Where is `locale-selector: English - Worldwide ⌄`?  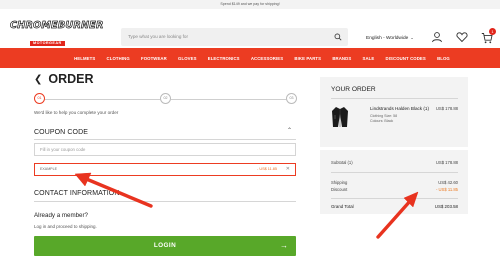
locale-selector: English - Worldwide ⌄ is located at coordinates (390, 38).